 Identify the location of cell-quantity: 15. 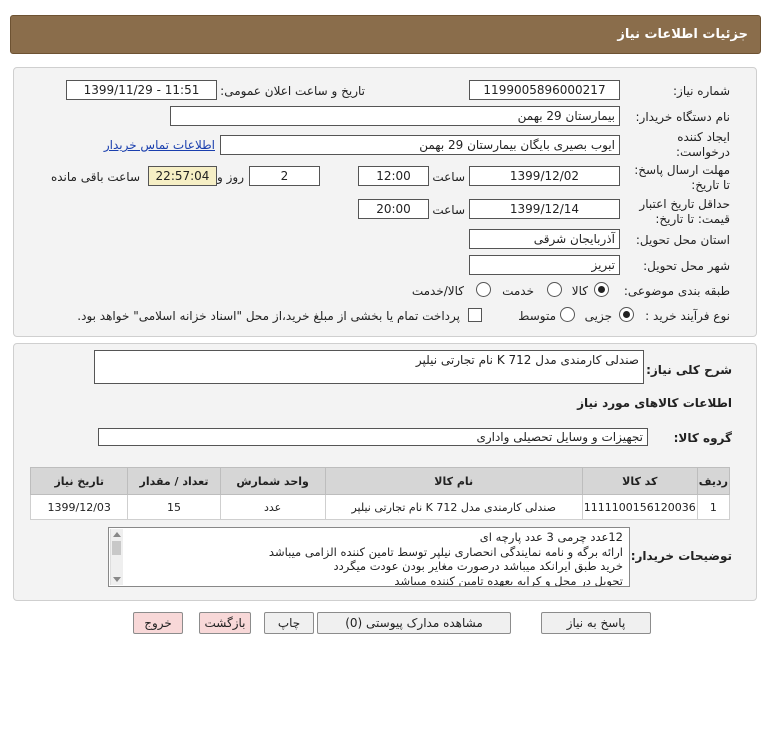
(174, 507).